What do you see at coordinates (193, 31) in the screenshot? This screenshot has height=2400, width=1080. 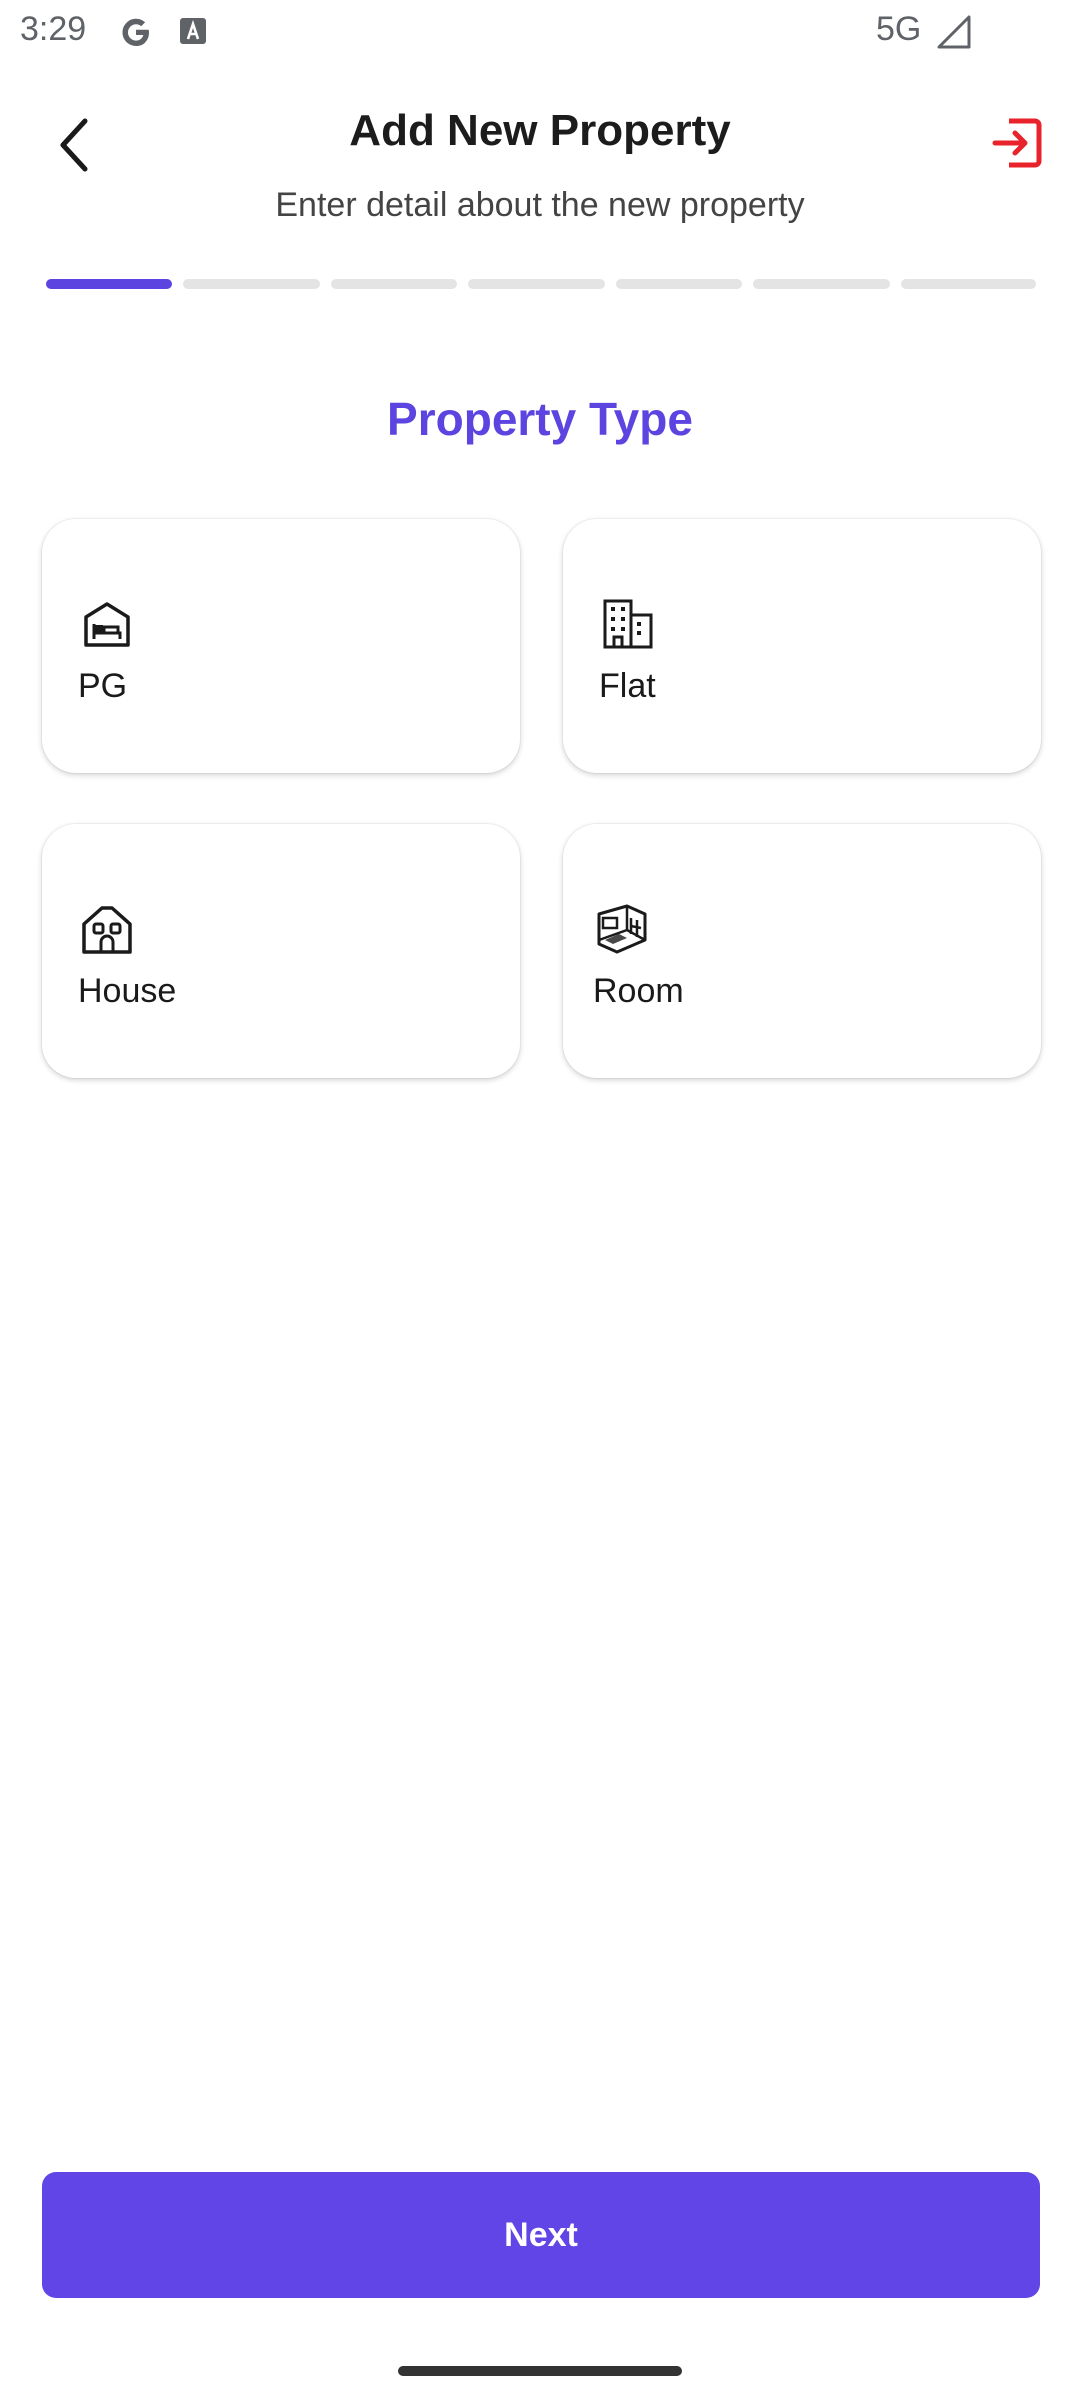 I see `text-a-icon` at bounding box center [193, 31].